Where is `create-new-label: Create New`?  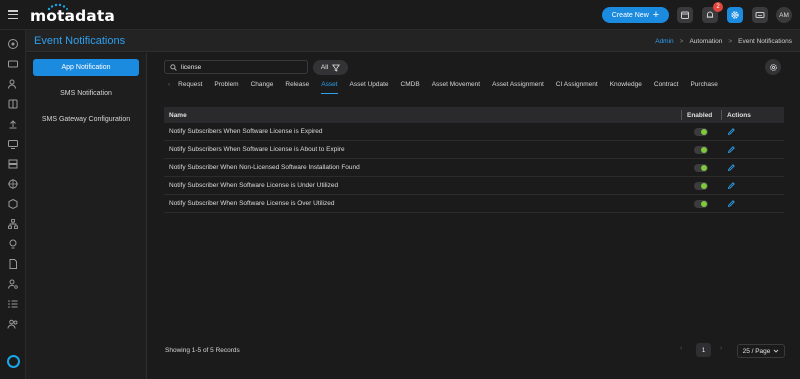
create-new-label: Create New is located at coordinates (630, 15).